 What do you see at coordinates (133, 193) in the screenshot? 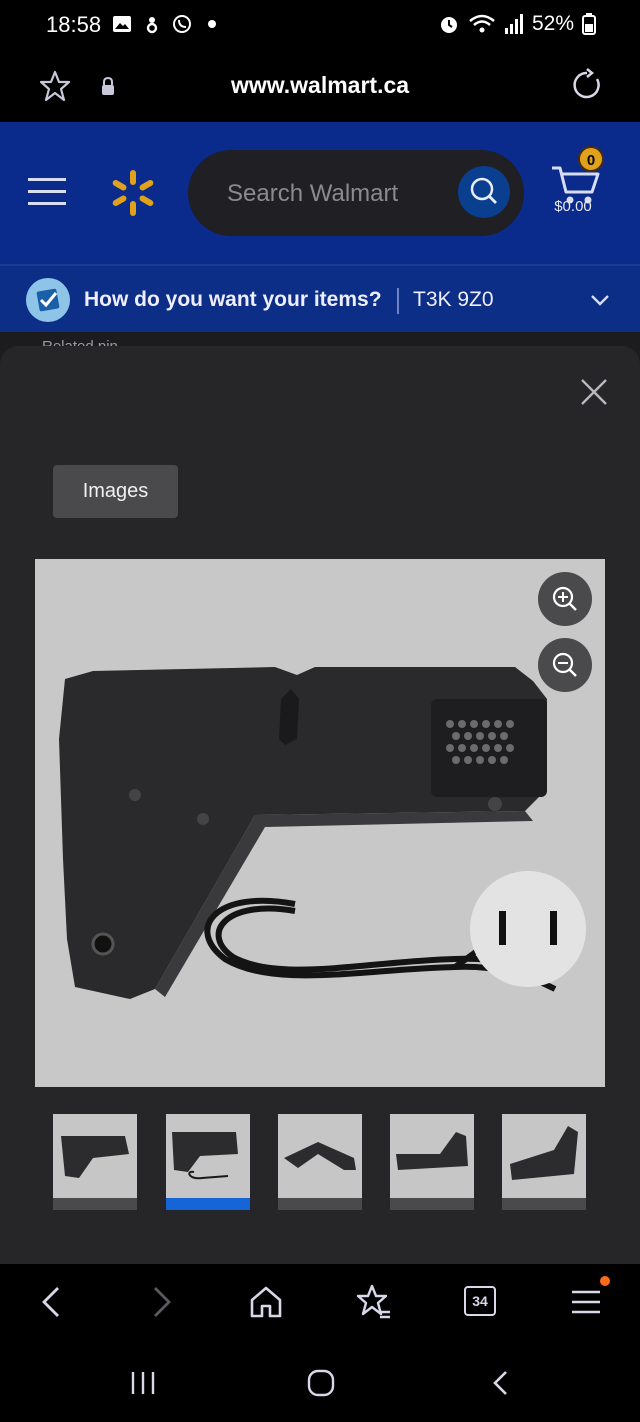
I see `walmart-spark-logo-icon` at bounding box center [133, 193].